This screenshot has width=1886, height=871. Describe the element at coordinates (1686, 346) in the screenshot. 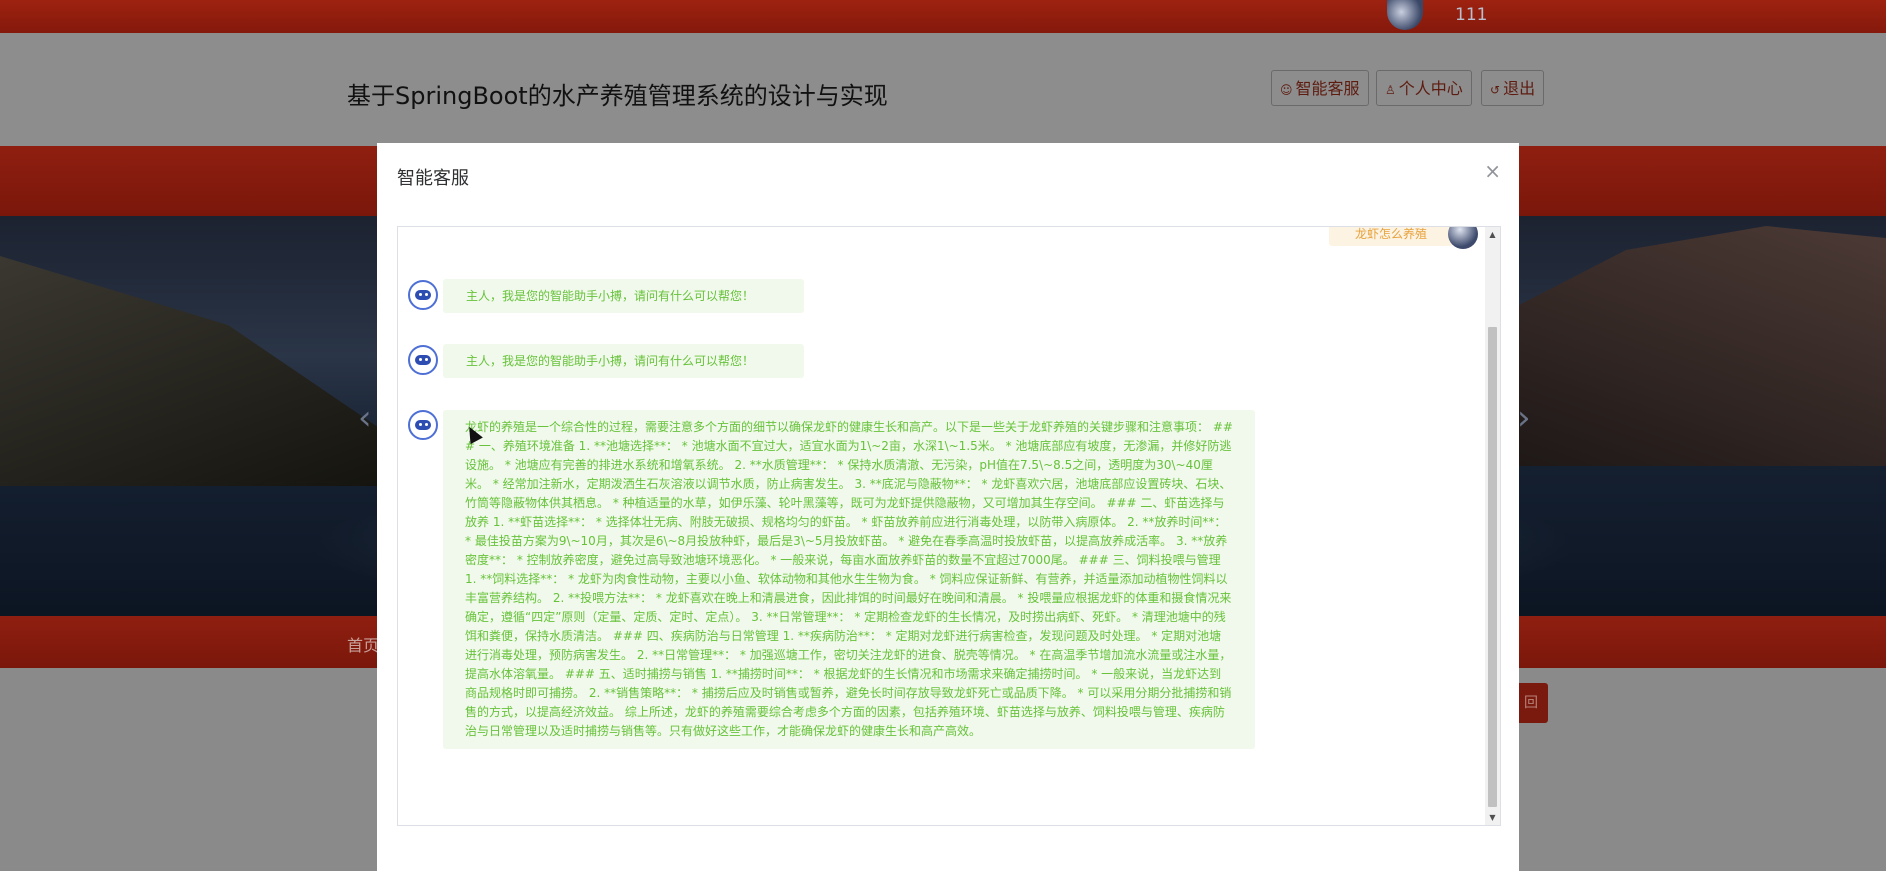

I see `banner-landscape-right` at that location.